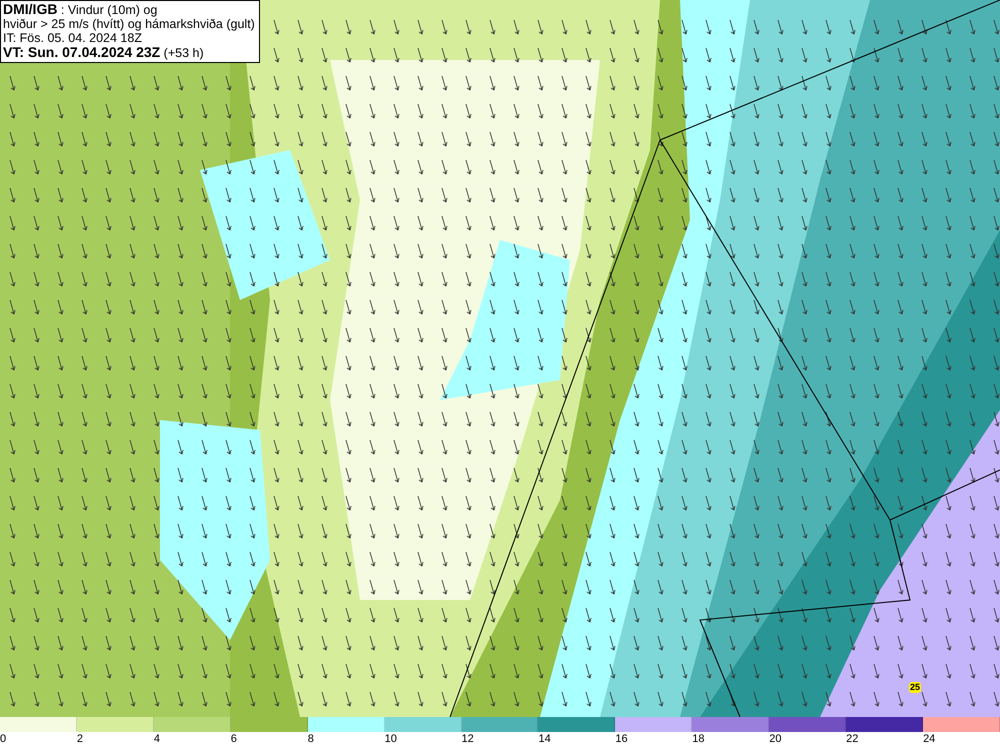 The width and height of the screenshot is (1000, 747). What do you see at coordinates (390, 739) in the screenshot?
I see `scale-label: 10` at bounding box center [390, 739].